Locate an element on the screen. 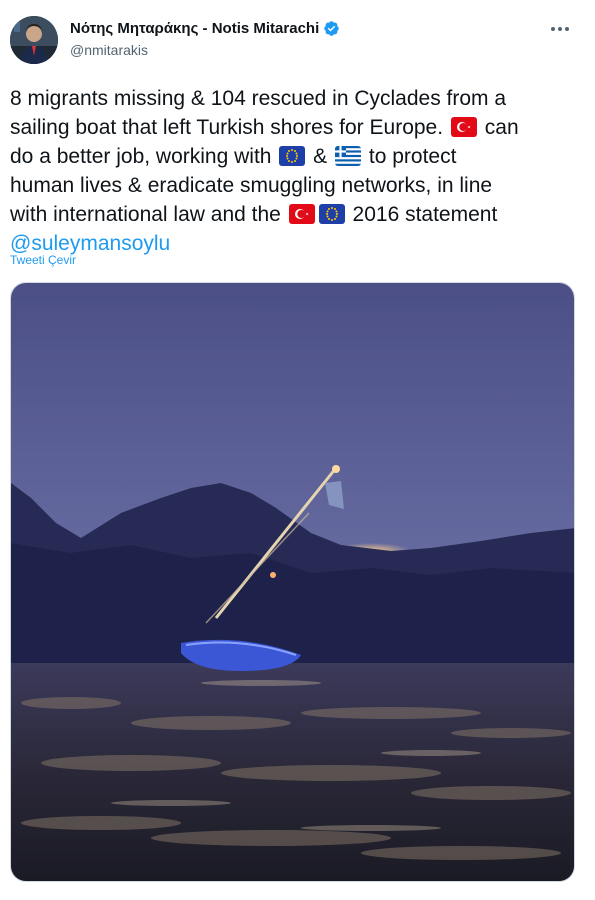 Image resolution: width=595 pixels, height=900 pixels. mention-link: @suleymansoylu is located at coordinates (90, 243).